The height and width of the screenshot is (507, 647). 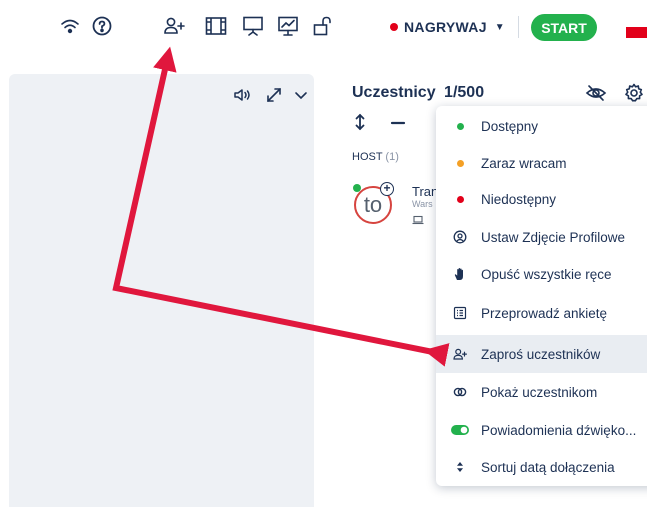 What do you see at coordinates (422, 204) in the screenshot?
I see `participant-location: Wars` at bounding box center [422, 204].